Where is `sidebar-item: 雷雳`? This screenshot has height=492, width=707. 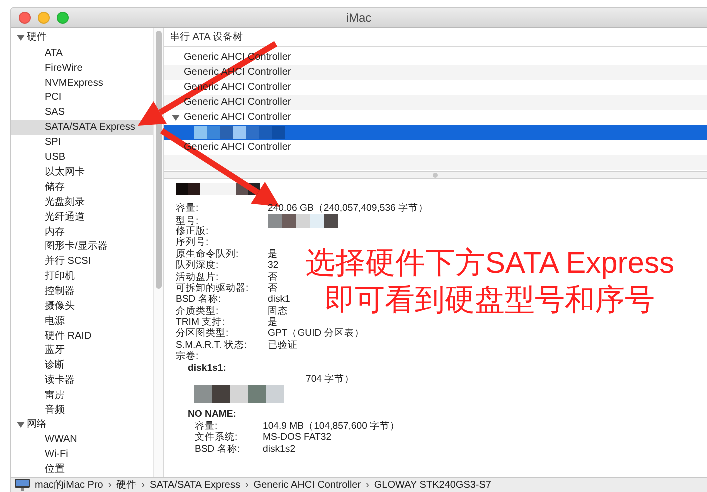
sidebar-item: 雷雳 is located at coordinates (82, 395).